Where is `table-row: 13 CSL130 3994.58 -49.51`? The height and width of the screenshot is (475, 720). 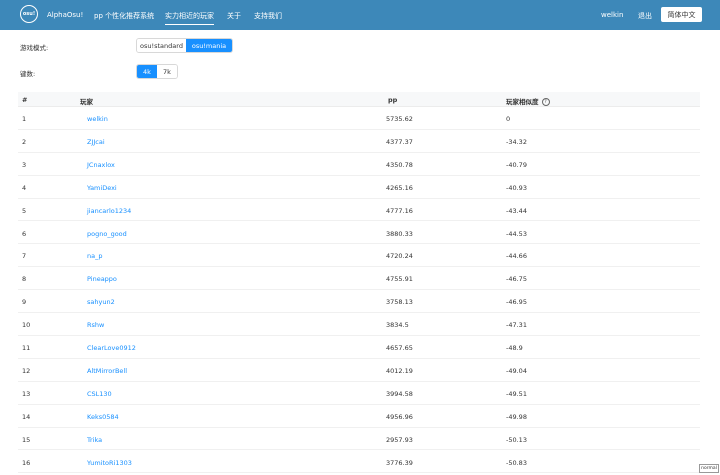
table-row: 13 CSL130 3994.58 -49.51 is located at coordinates (359, 393).